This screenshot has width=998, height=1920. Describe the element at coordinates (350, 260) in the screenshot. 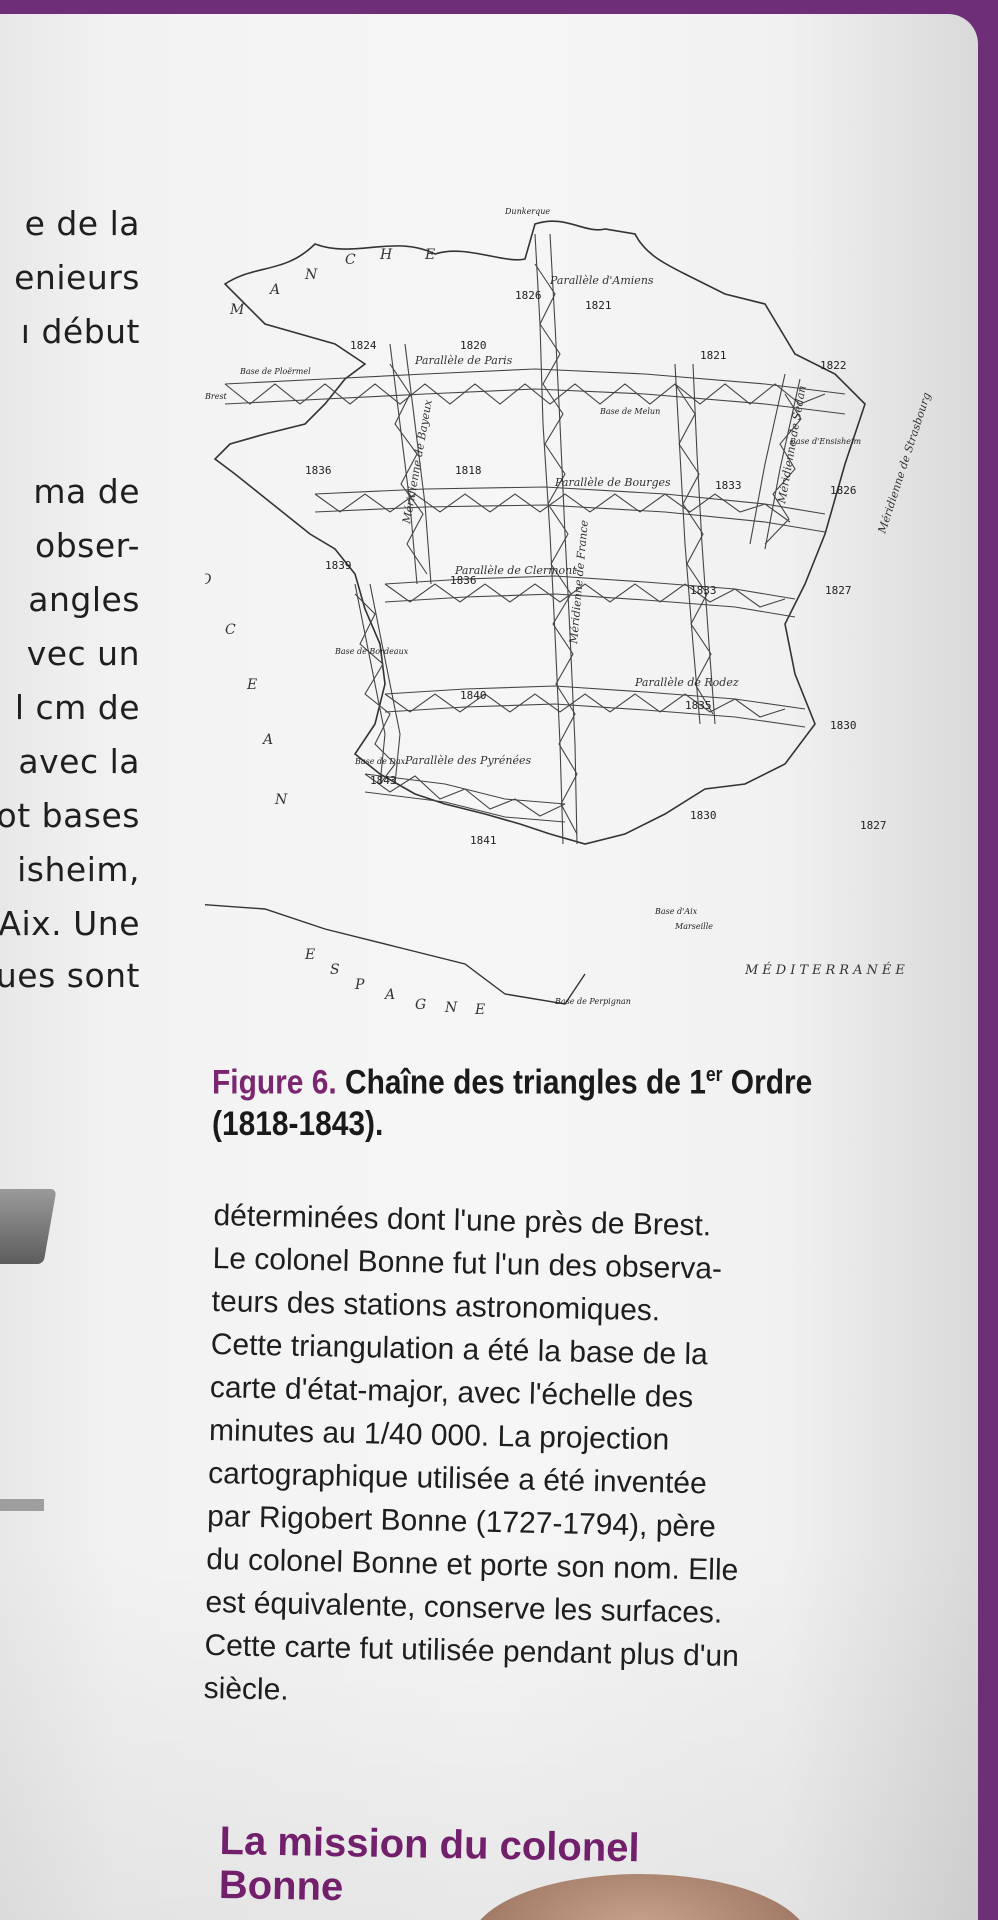

I see `manche-letter: C` at that location.